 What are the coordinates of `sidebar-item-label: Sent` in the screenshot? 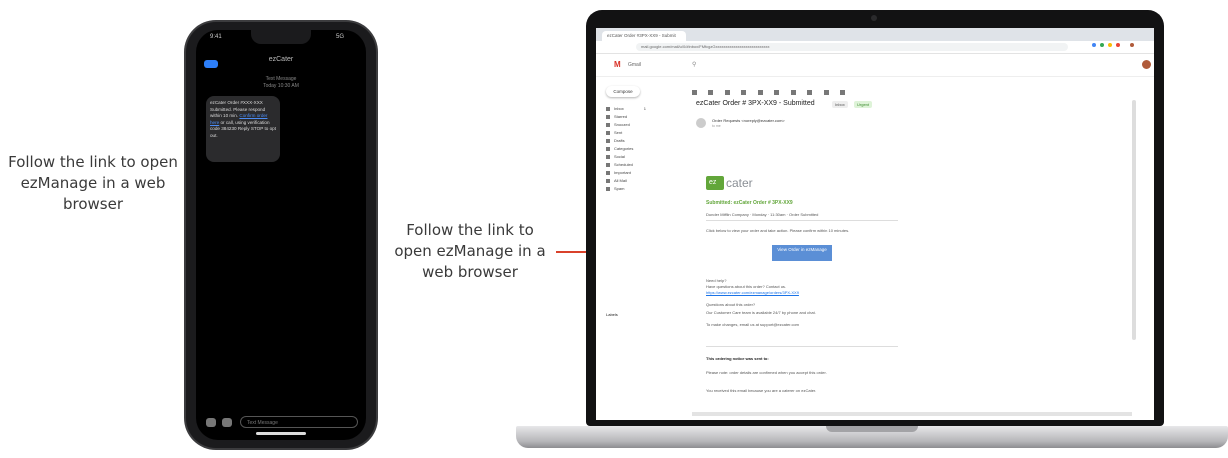 It's located at (618, 132).